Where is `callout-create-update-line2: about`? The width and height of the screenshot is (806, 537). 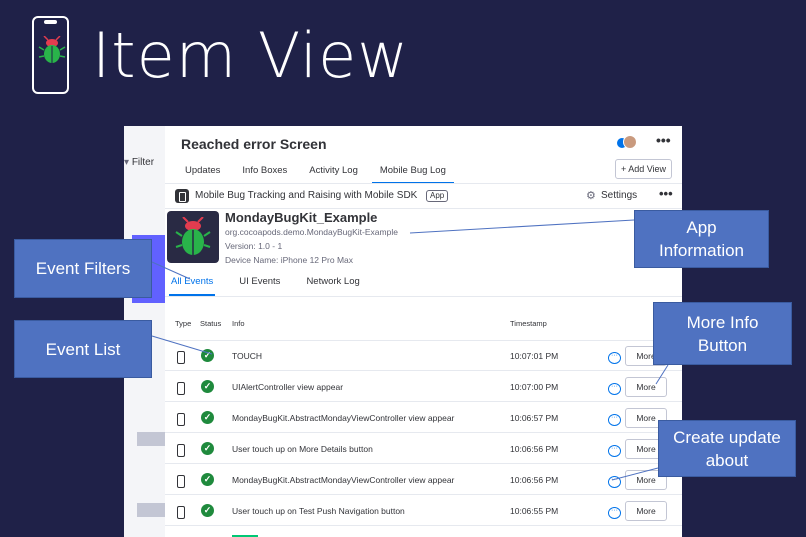 callout-create-update-line2: about is located at coordinates (727, 460).